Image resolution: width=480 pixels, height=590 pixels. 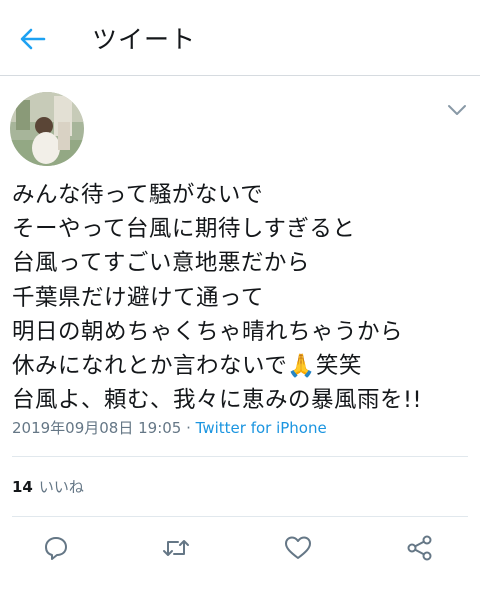 I want to click on user-avatar, so click(x=47, y=129).